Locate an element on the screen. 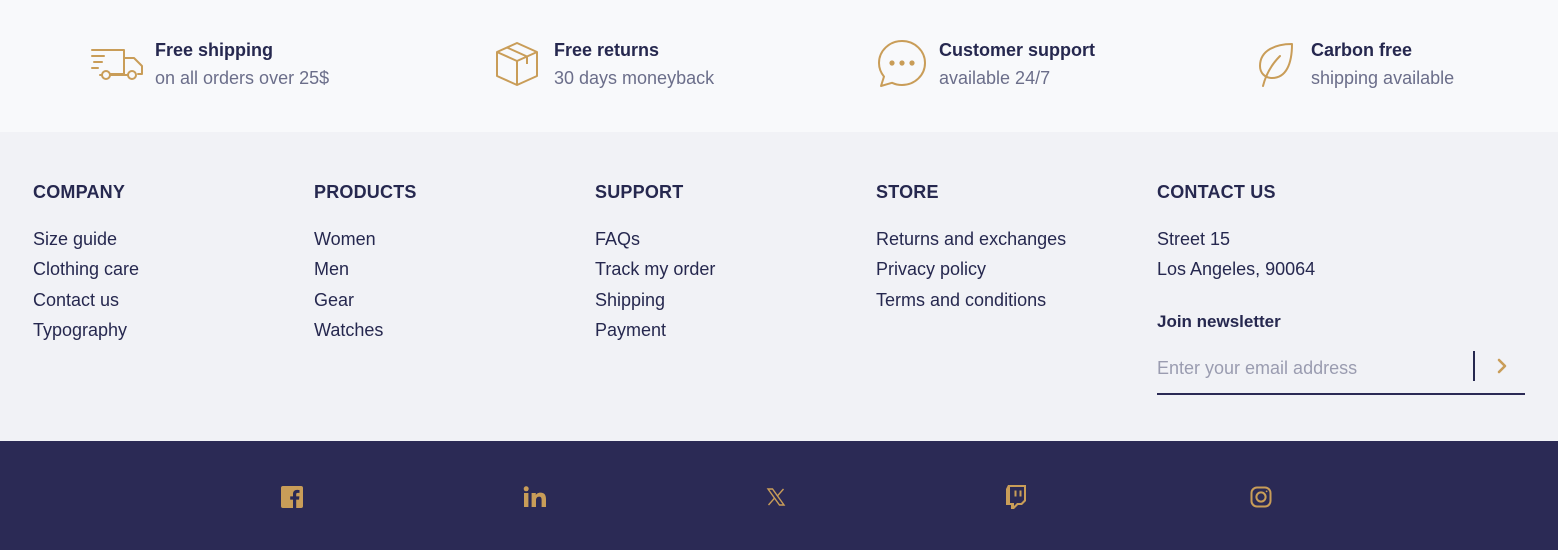 This screenshot has width=1558, height=550. address-line: Street 15 is located at coordinates (1194, 239).